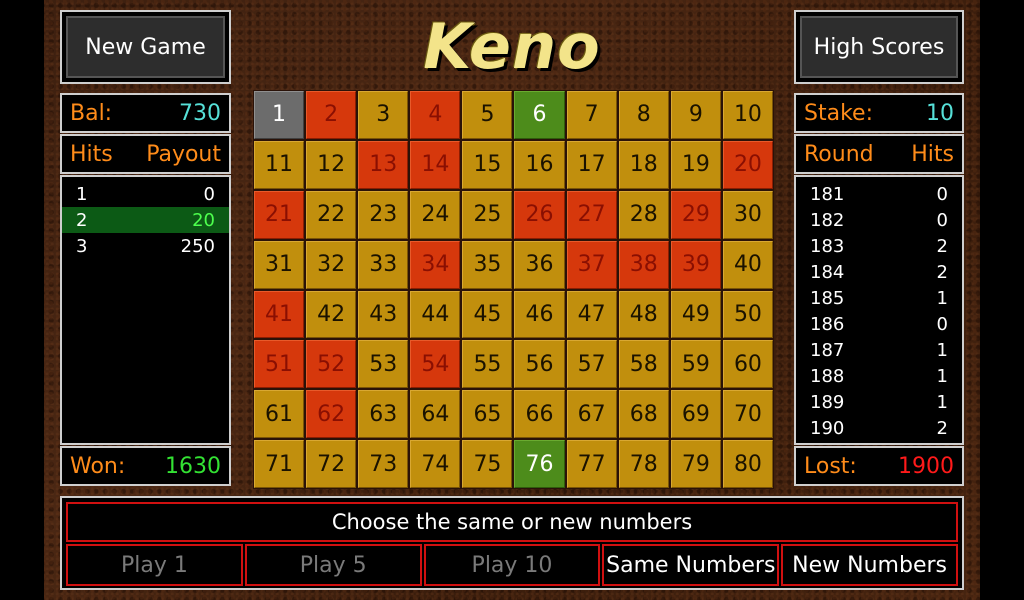  Describe the element at coordinates (695, 214) in the screenshot. I see `board-cell-29: 29` at that location.